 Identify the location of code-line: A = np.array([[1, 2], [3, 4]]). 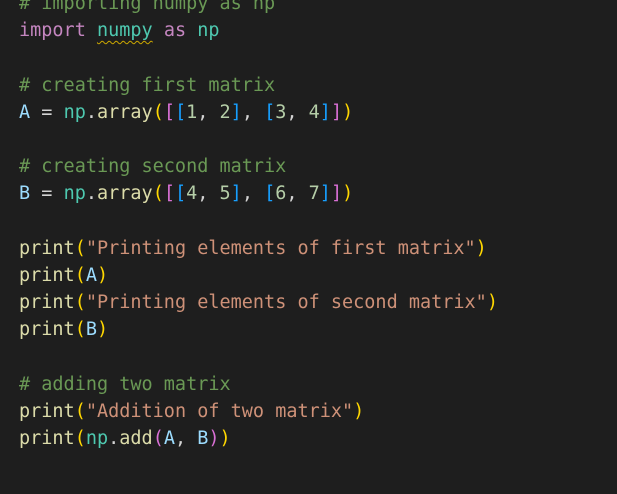
(318, 112).